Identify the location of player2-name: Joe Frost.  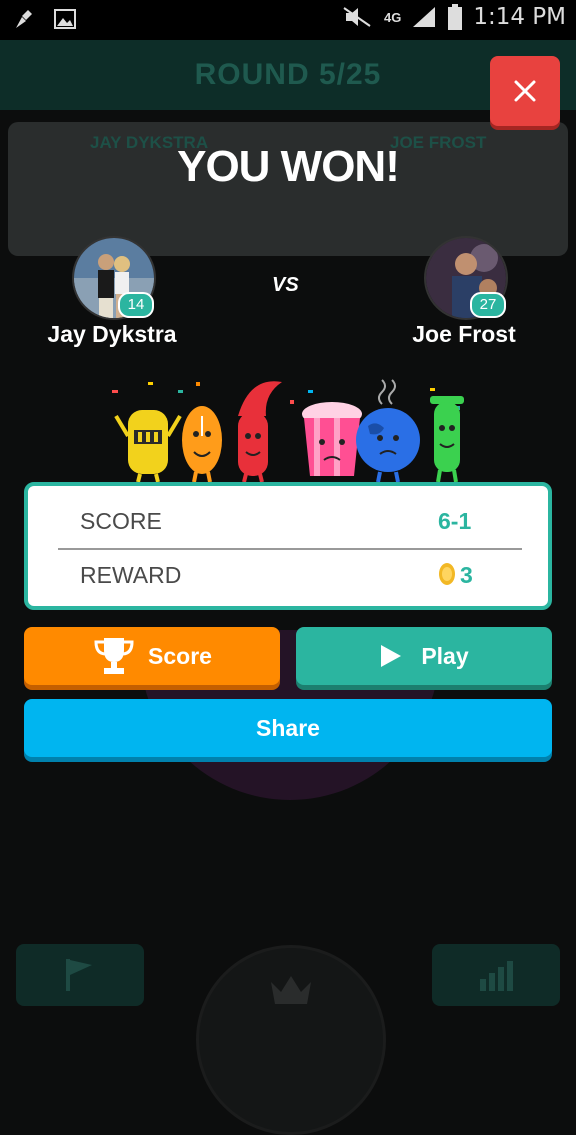
(464, 334).